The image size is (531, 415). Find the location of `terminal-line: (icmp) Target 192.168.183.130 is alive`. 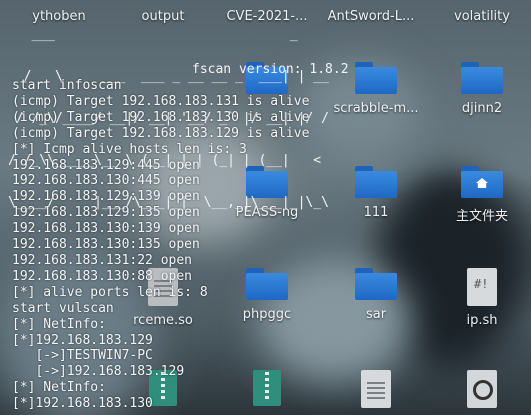

terminal-line: (icmp) Target 192.168.183.130 is alive is located at coordinates (161, 117).